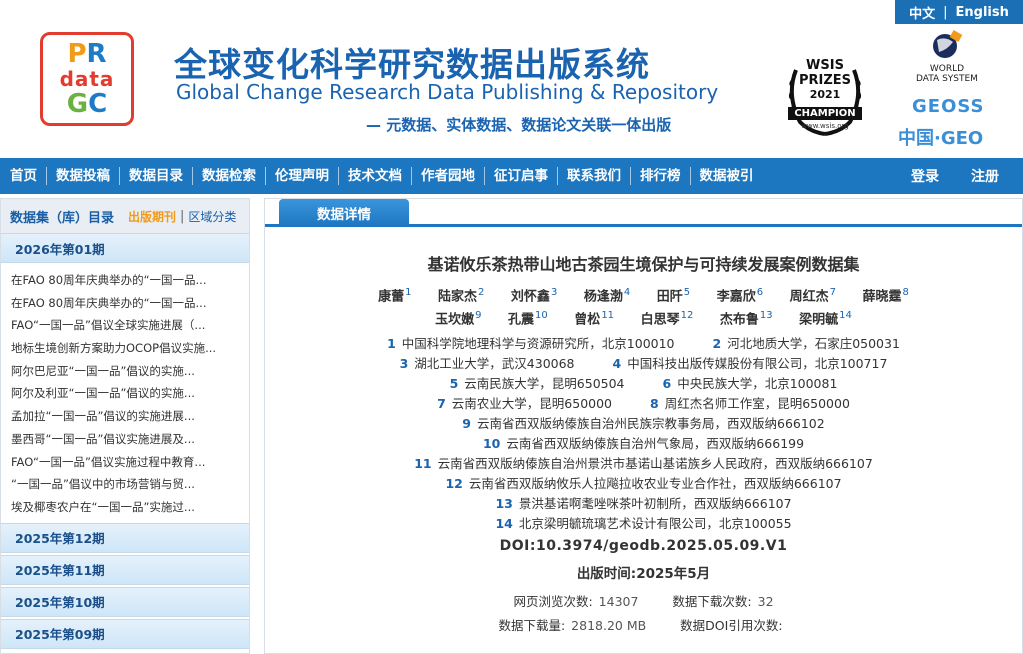 This screenshot has height=654, width=1023. I want to click on nav-ethics: 伦理声明, so click(302, 176).